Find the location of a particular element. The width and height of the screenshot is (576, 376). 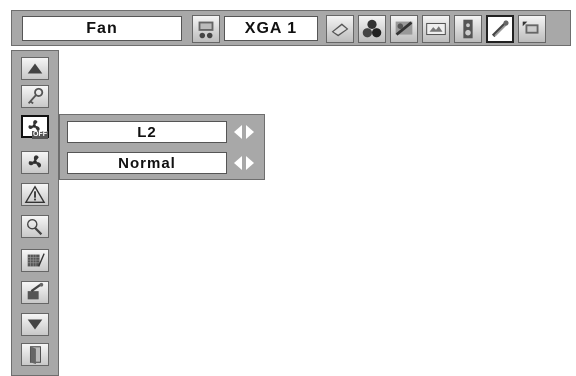

fan-off-tag: OFF is located at coordinates (40, 135).